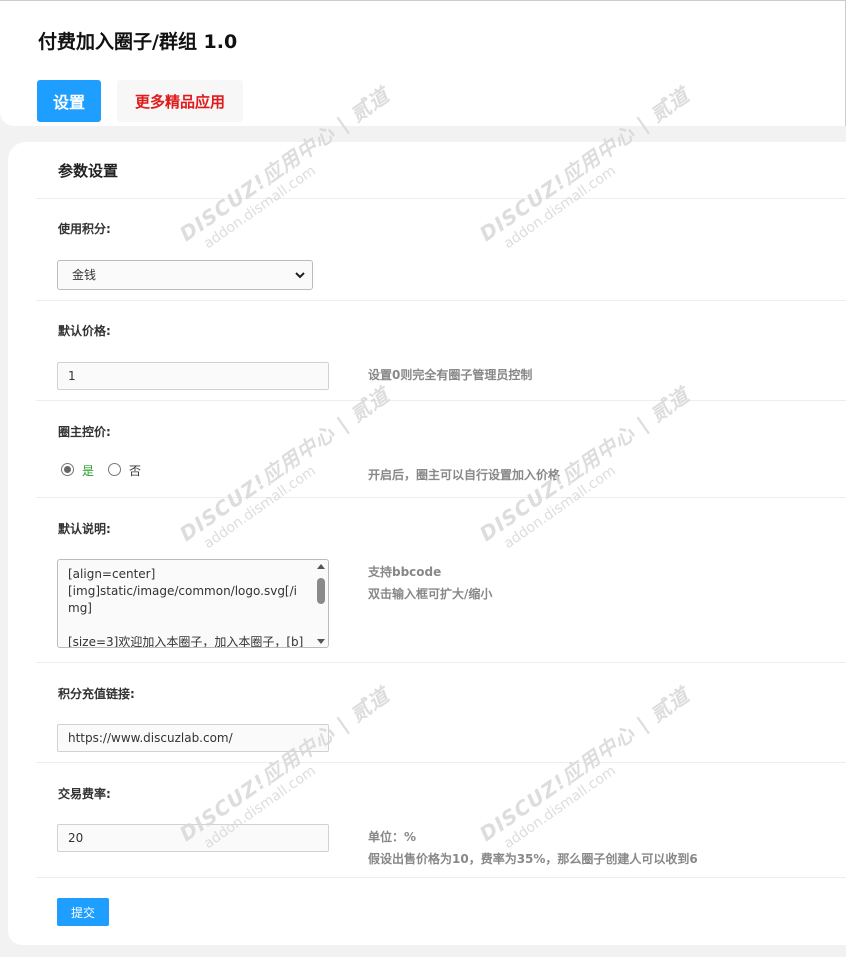 This screenshot has width=846, height=957. What do you see at coordinates (84, 529) in the screenshot?
I see `default-desc-label: 默认说明:` at bounding box center [84, 529].